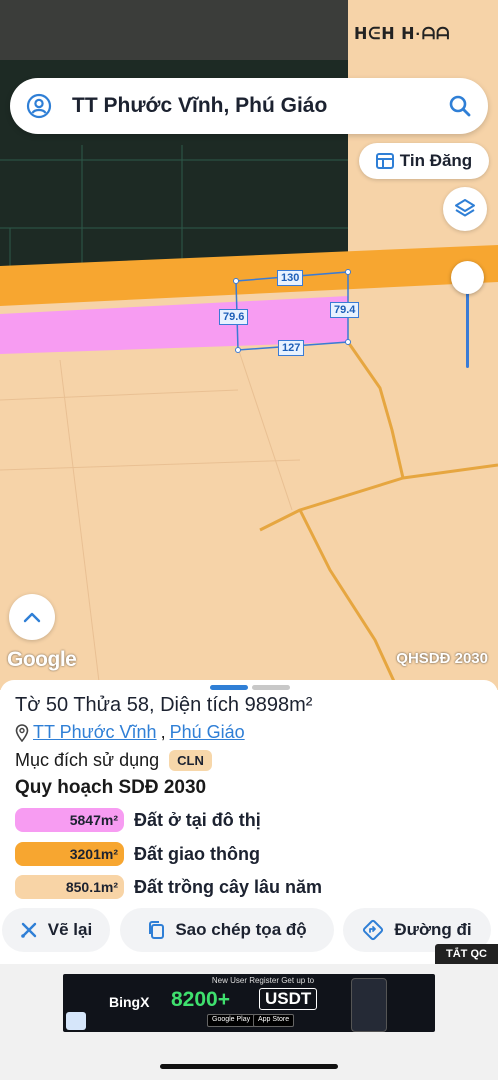  I want to click on zone-row: 850.1m² Đất trồng cây lâu năm, so click(168, 887).